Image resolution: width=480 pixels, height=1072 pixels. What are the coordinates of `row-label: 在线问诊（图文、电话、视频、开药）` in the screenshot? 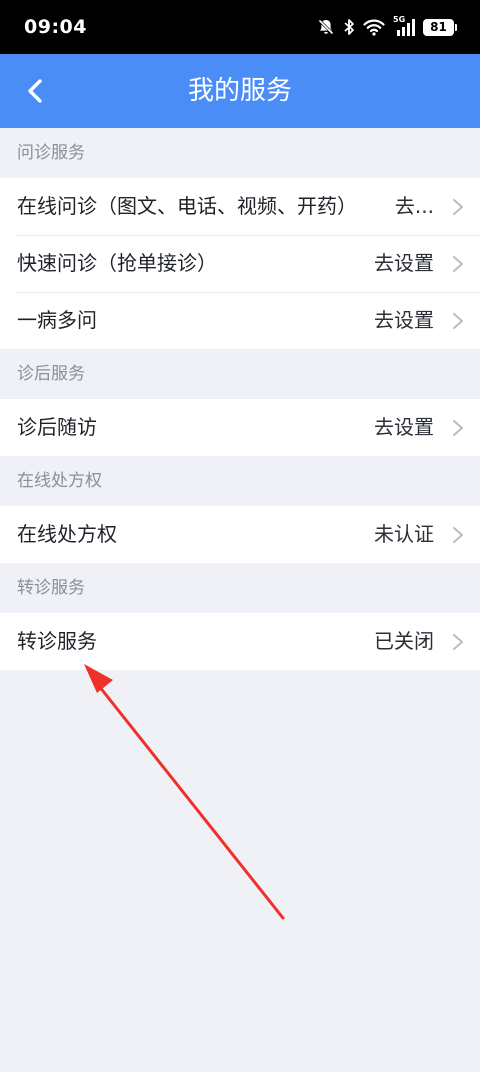 It's located at (187, 206).